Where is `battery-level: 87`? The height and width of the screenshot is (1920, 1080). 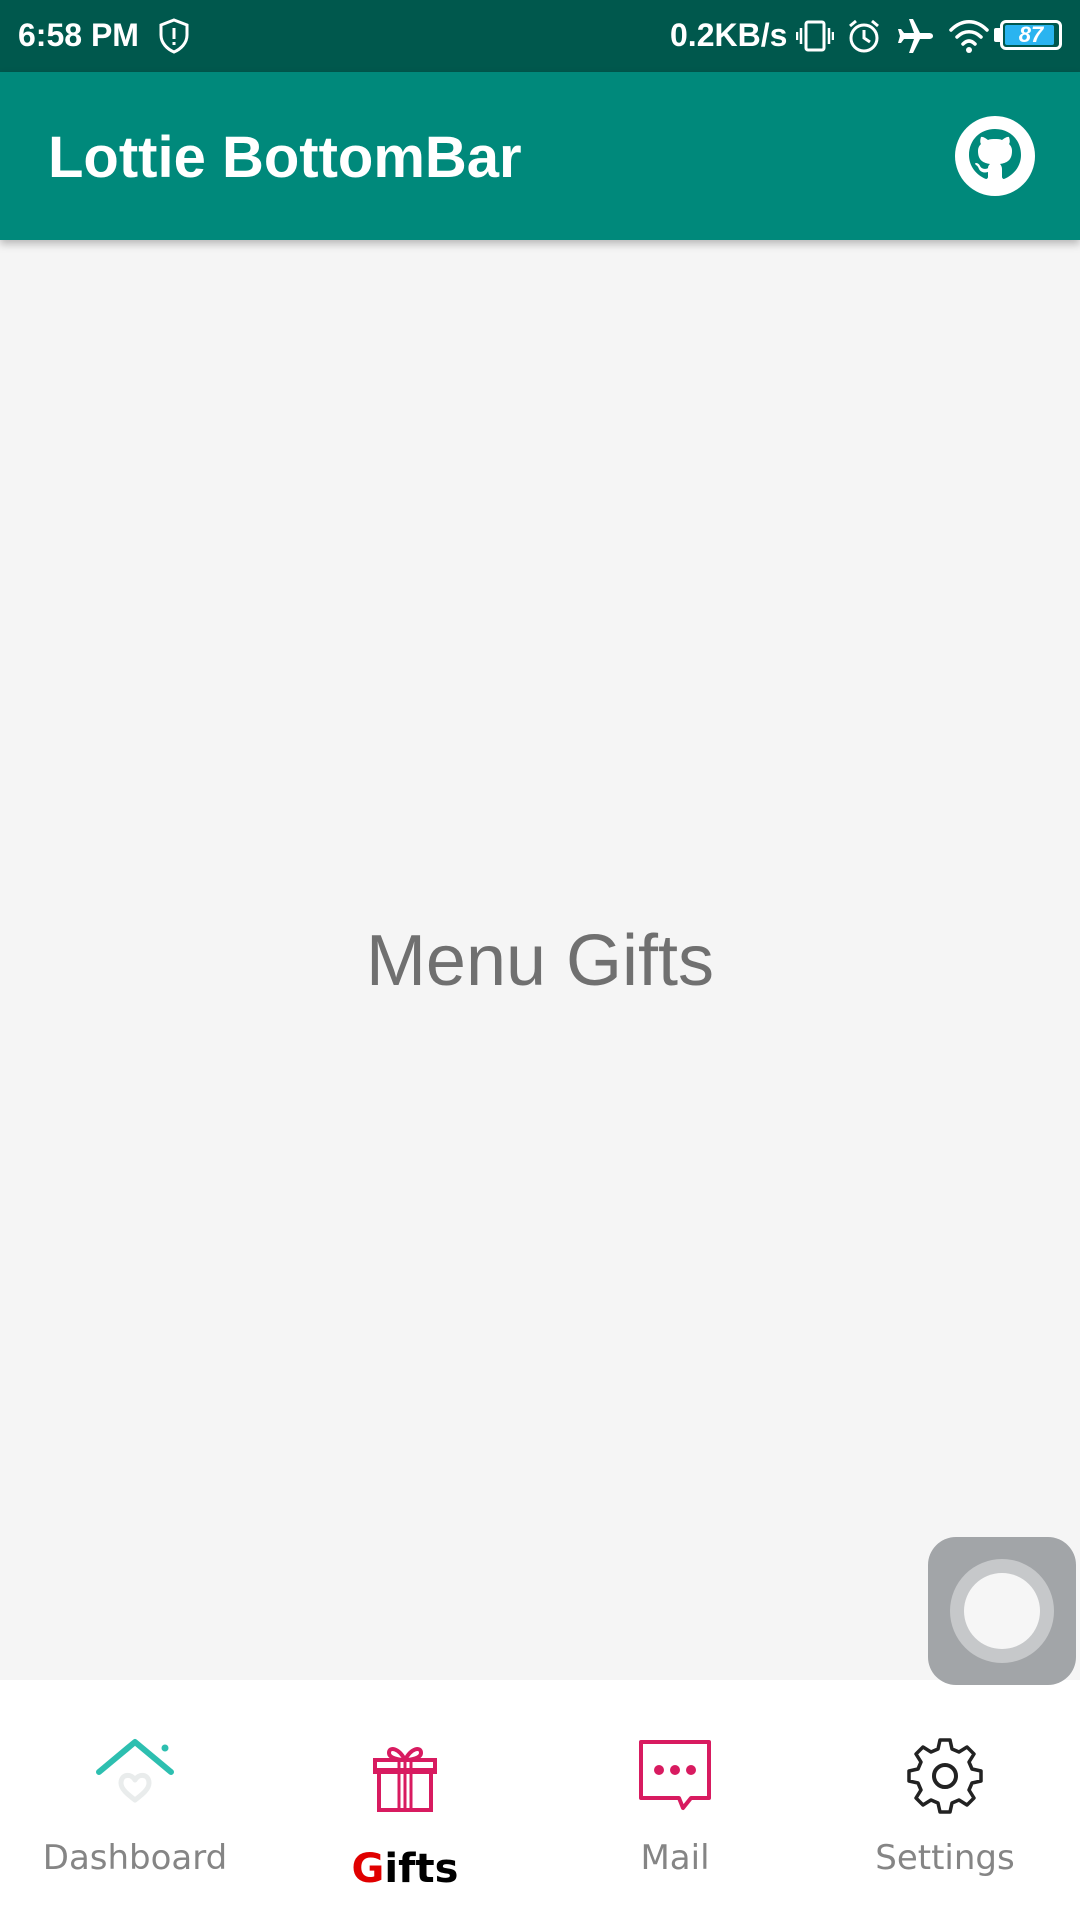 battery-level: 87 is located at coordinates (1031, 34).